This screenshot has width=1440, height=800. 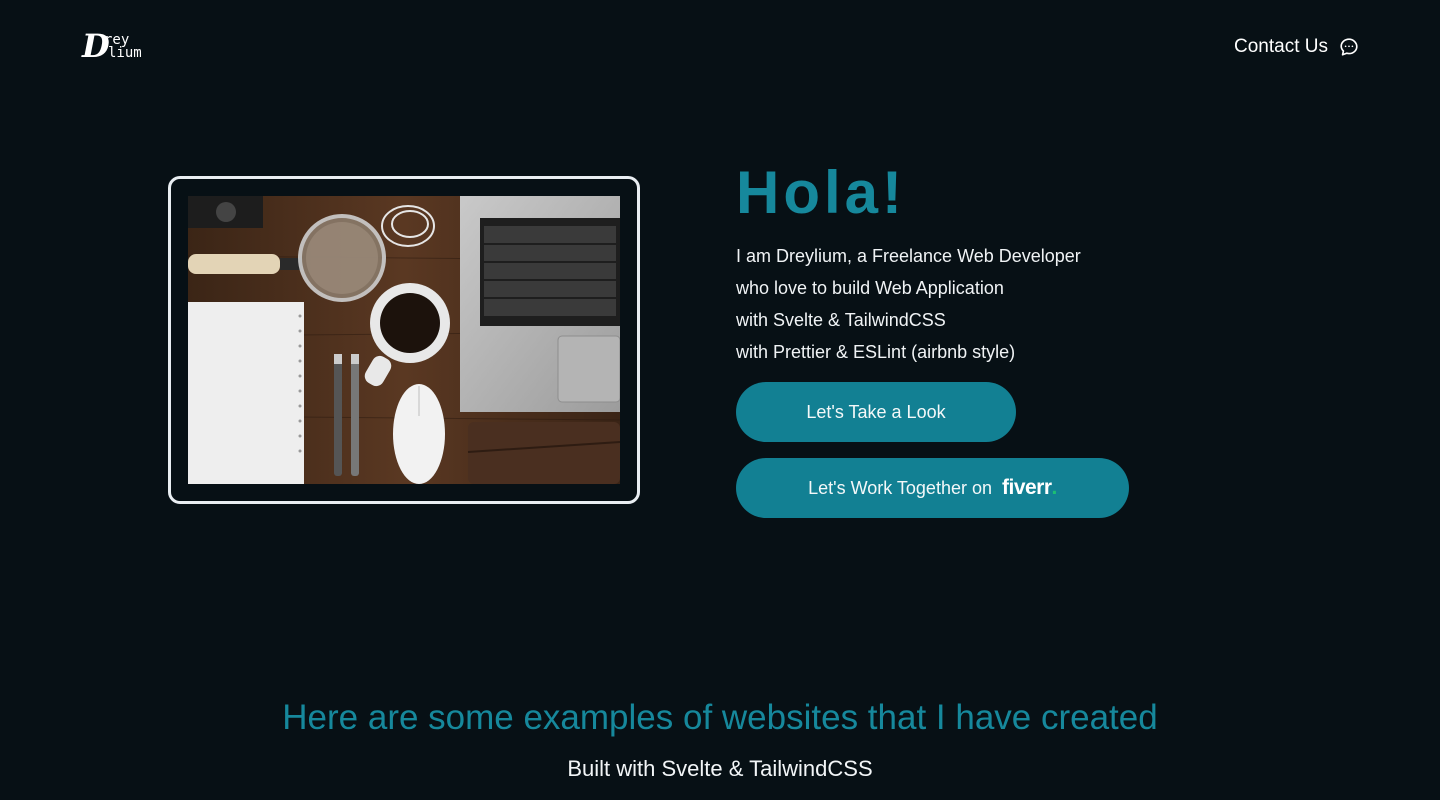 I want to click on hero-image-frame, so click(x=404, y=340).